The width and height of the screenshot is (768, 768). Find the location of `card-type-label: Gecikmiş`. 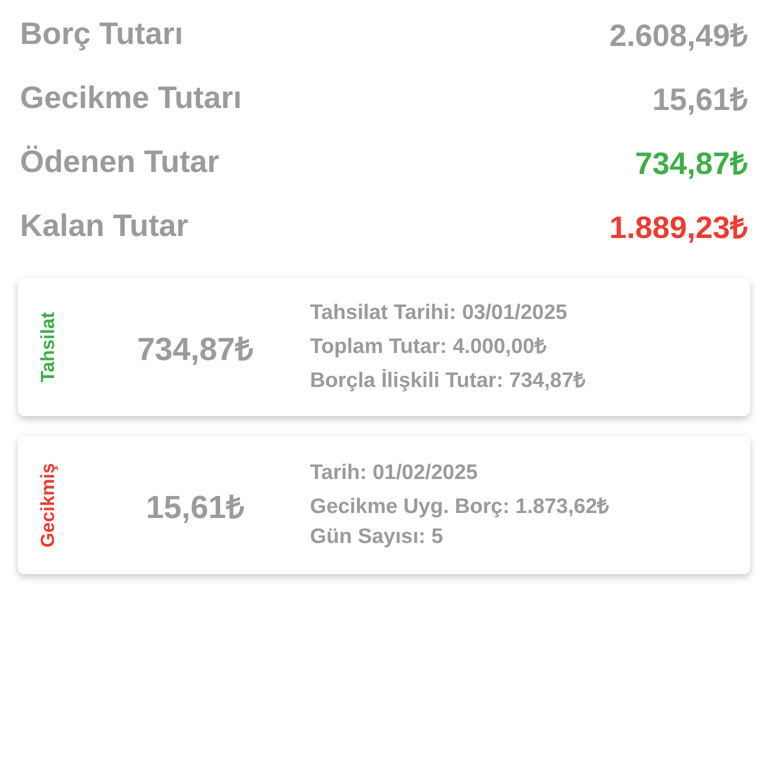

card-type-label: Gecikmiş is located at coordinates (49, 505).